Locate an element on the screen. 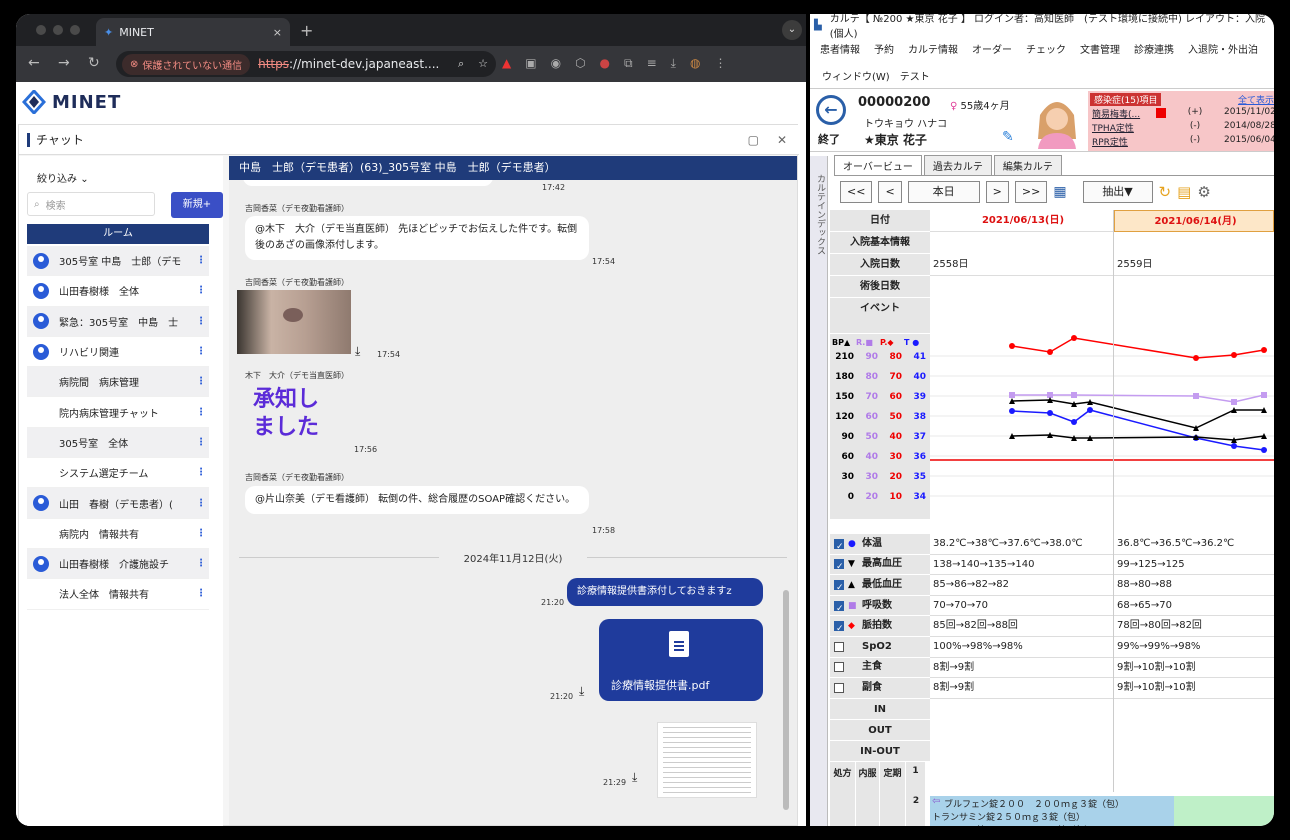 The image size is (1290, 840). menu-item: ウィンドウ(W) is located at coordinates (856, 75).